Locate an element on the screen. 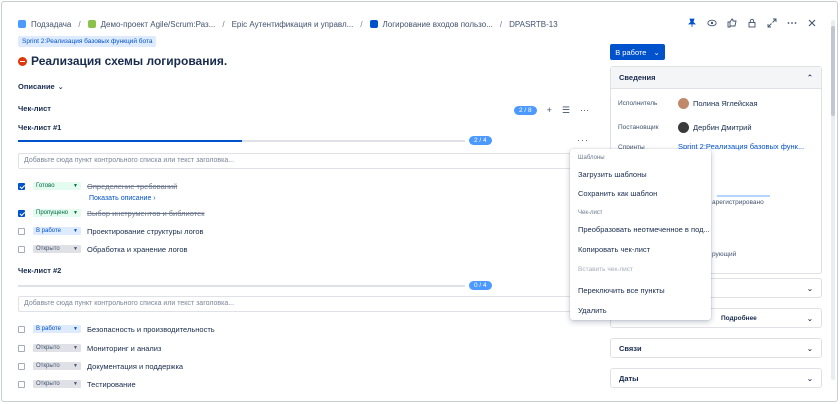 The image size is (840, 404). checklist-2-title: Чек-лист #2 is located at coordinates (39, 270).